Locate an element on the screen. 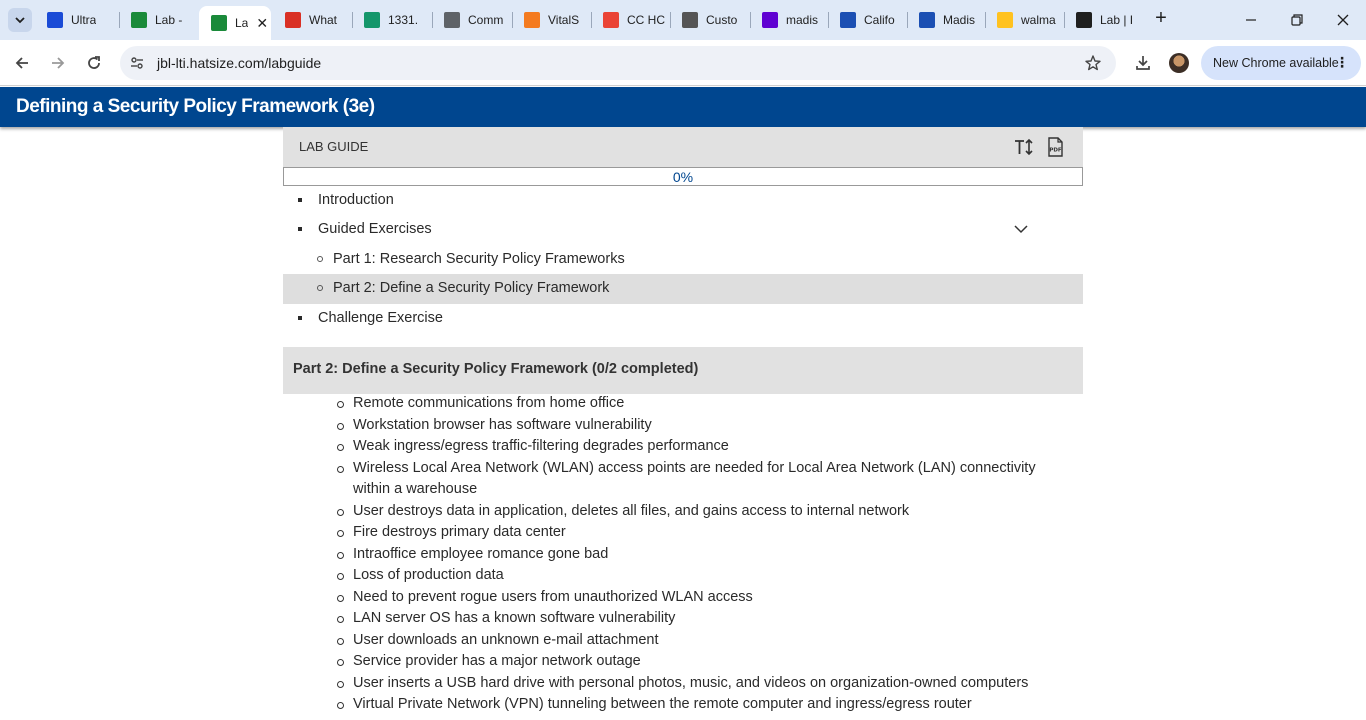  tab-label: madis is located at coordinates (802, 20).